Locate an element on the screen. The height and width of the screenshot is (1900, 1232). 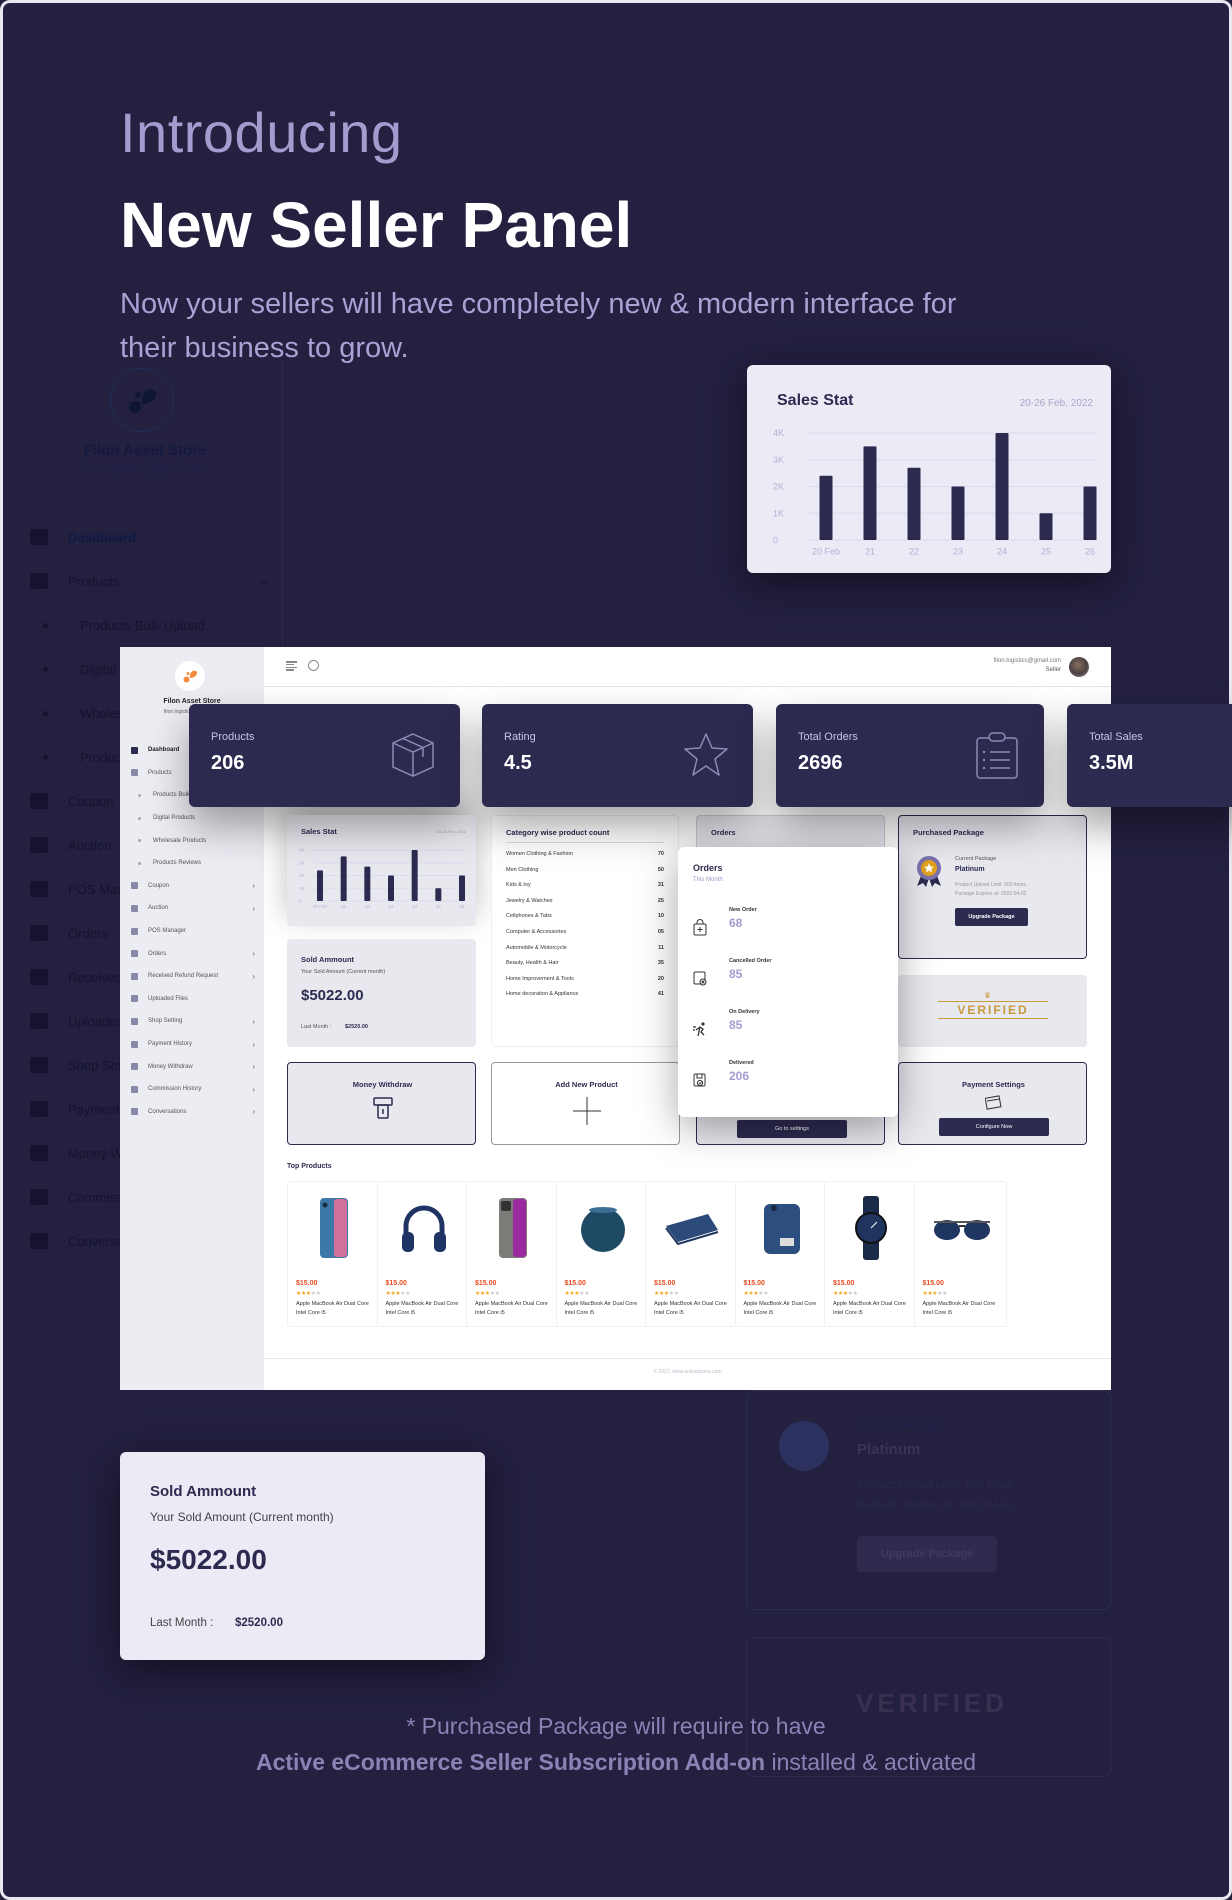
product-image-blue-phone is located at coordinates (334, 1228).